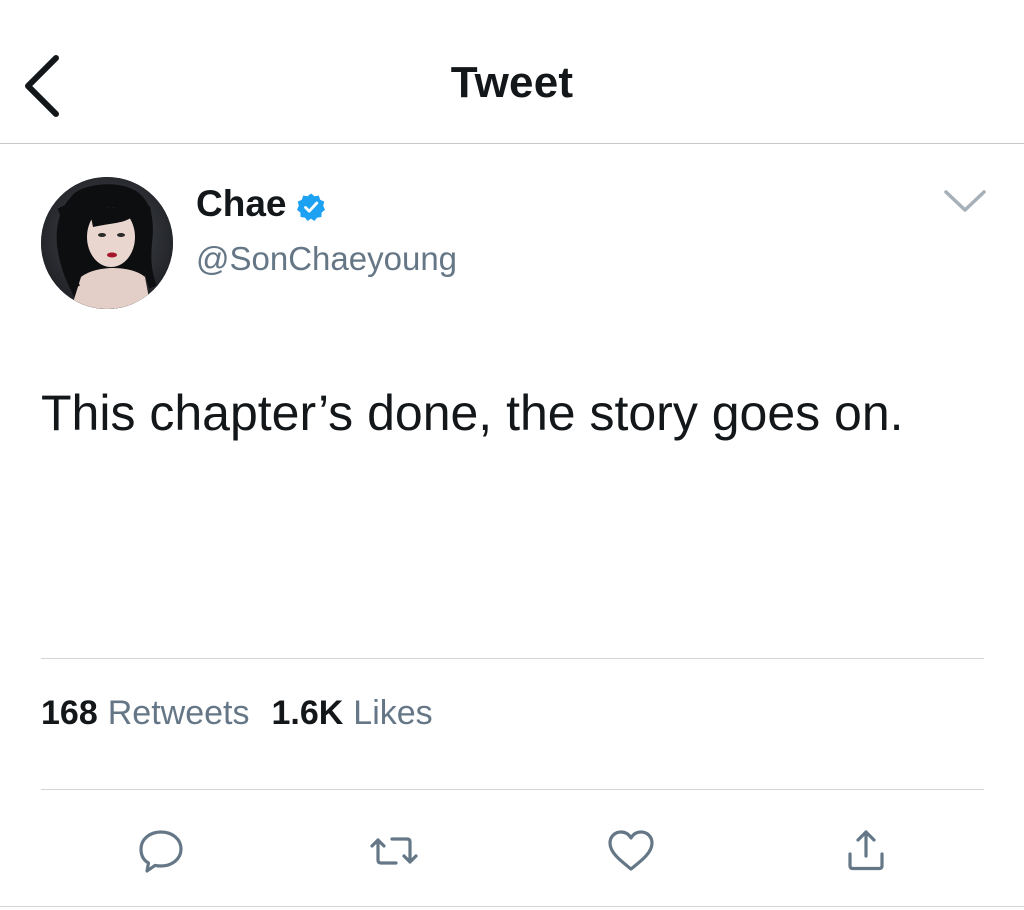  What do you see at coordinates (472, 413) in the screenshot?
I see `tweet-text: This chapter’s done, the story goes on.` at bounding box center [472, 413].